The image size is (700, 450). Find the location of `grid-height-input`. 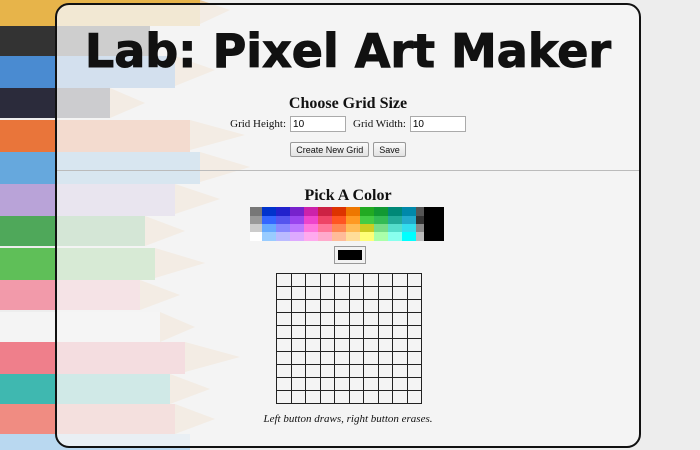

grid-height-input is located at coordinates (318, 124).